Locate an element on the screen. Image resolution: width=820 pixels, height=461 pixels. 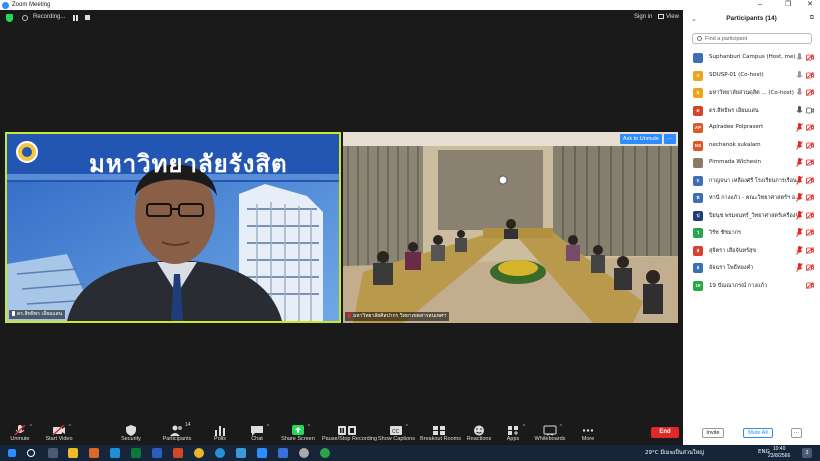
weather-status: 29°C มีเมฆเป็นส่วนใหญ่ is located at coordinates (674, 453).